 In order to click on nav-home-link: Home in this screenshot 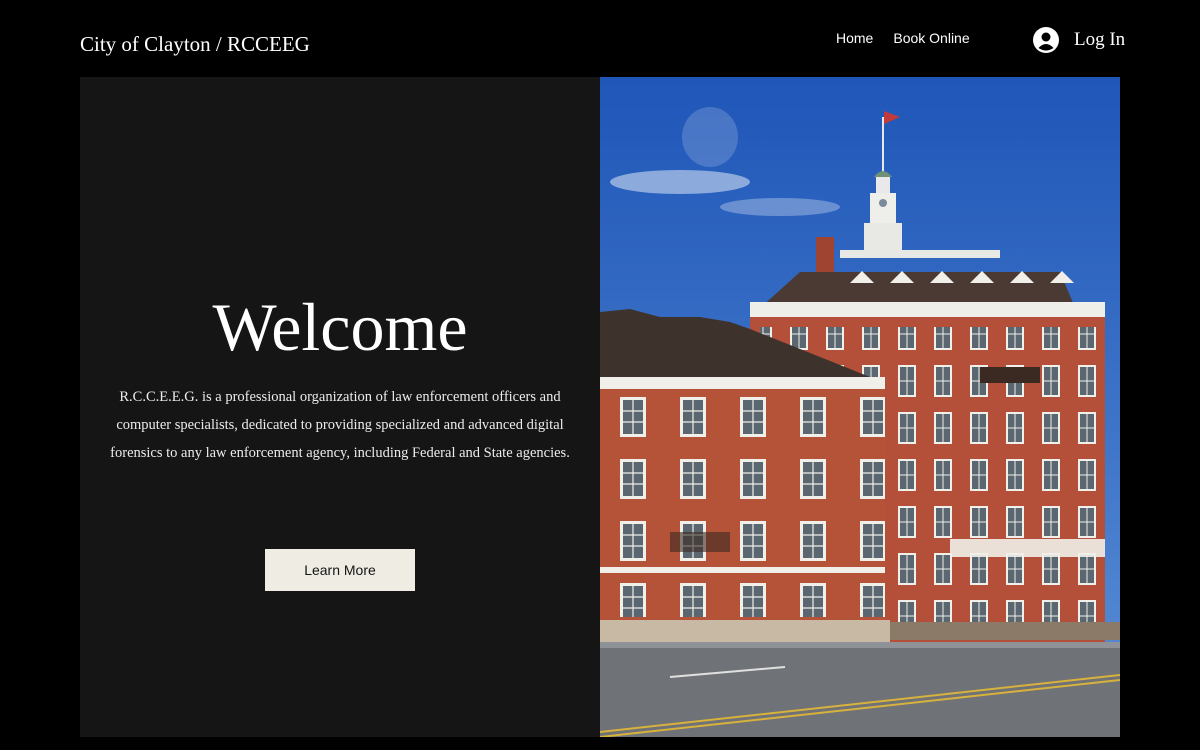, I will do `click(854, 38)`.